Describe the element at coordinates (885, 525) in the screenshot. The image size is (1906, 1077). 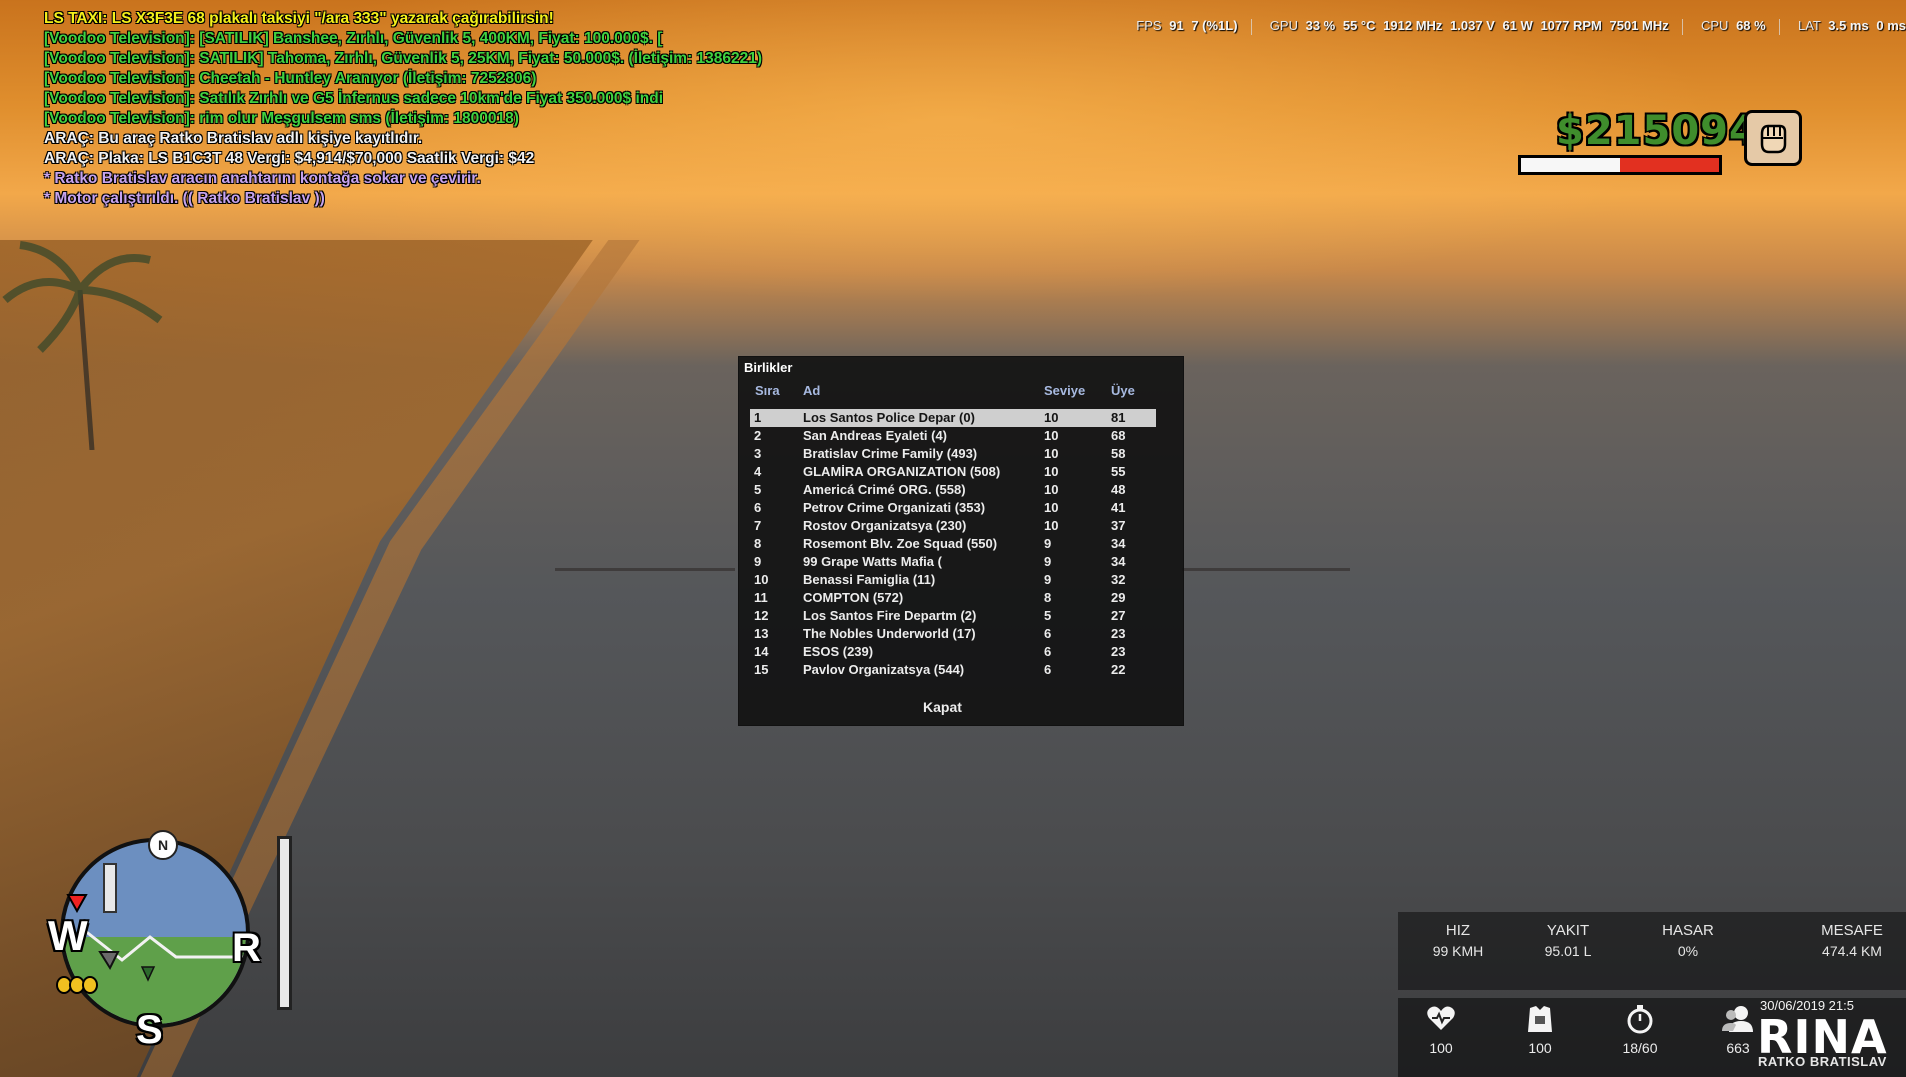
I see `faction-name: Rostov Organizatsya (230)` at that location.